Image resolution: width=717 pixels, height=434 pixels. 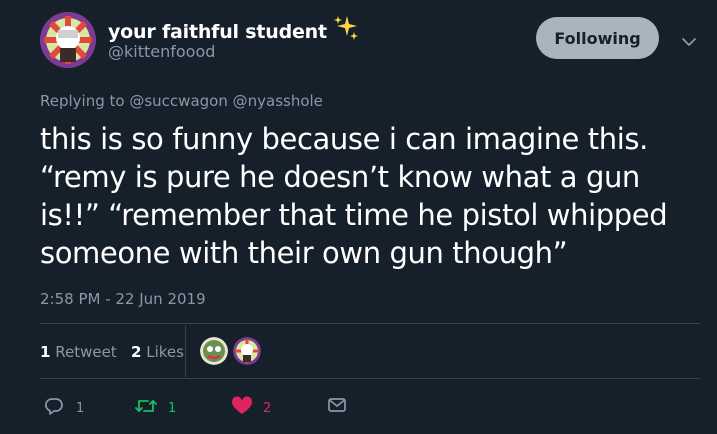 What do you see at coordinates (267, 408) in the screenshot?
I see `like-count: 2` at bounding box center [267, 408].